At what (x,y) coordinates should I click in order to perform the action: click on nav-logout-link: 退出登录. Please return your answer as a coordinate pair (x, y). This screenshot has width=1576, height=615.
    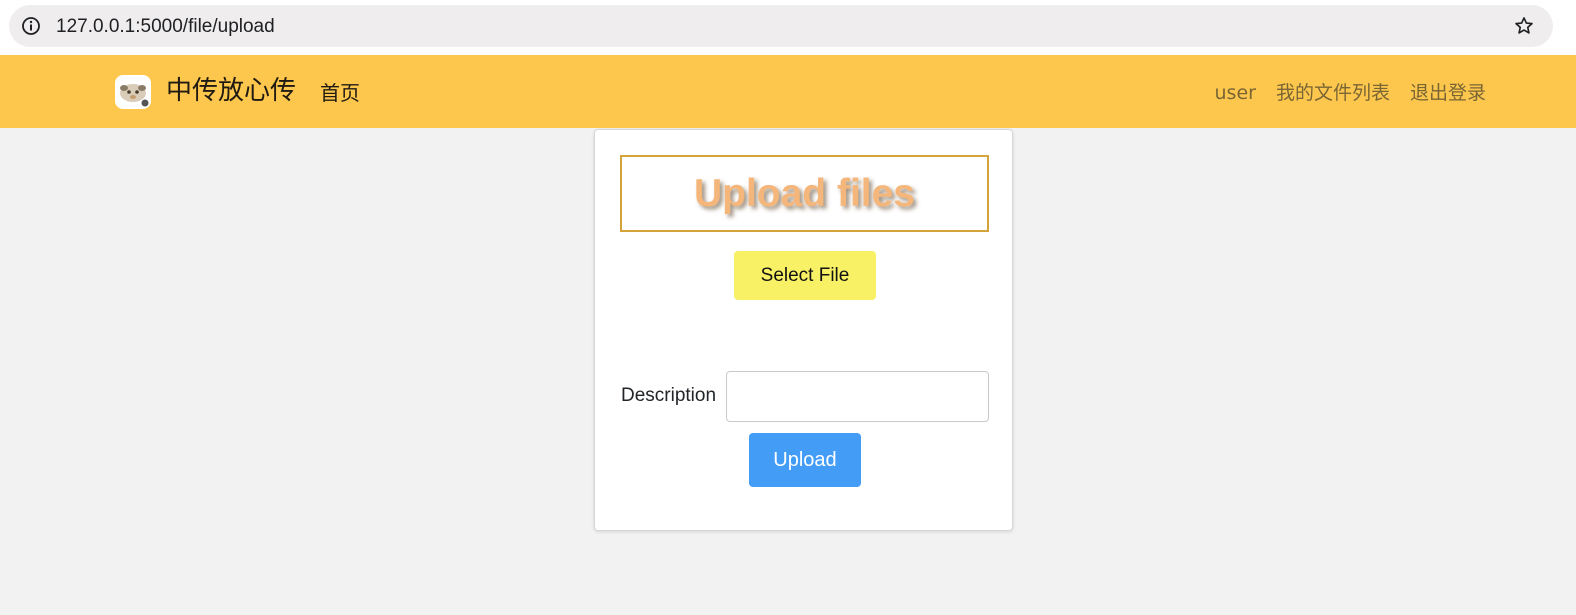
    Looking at the image, I should click on (1448, 93).